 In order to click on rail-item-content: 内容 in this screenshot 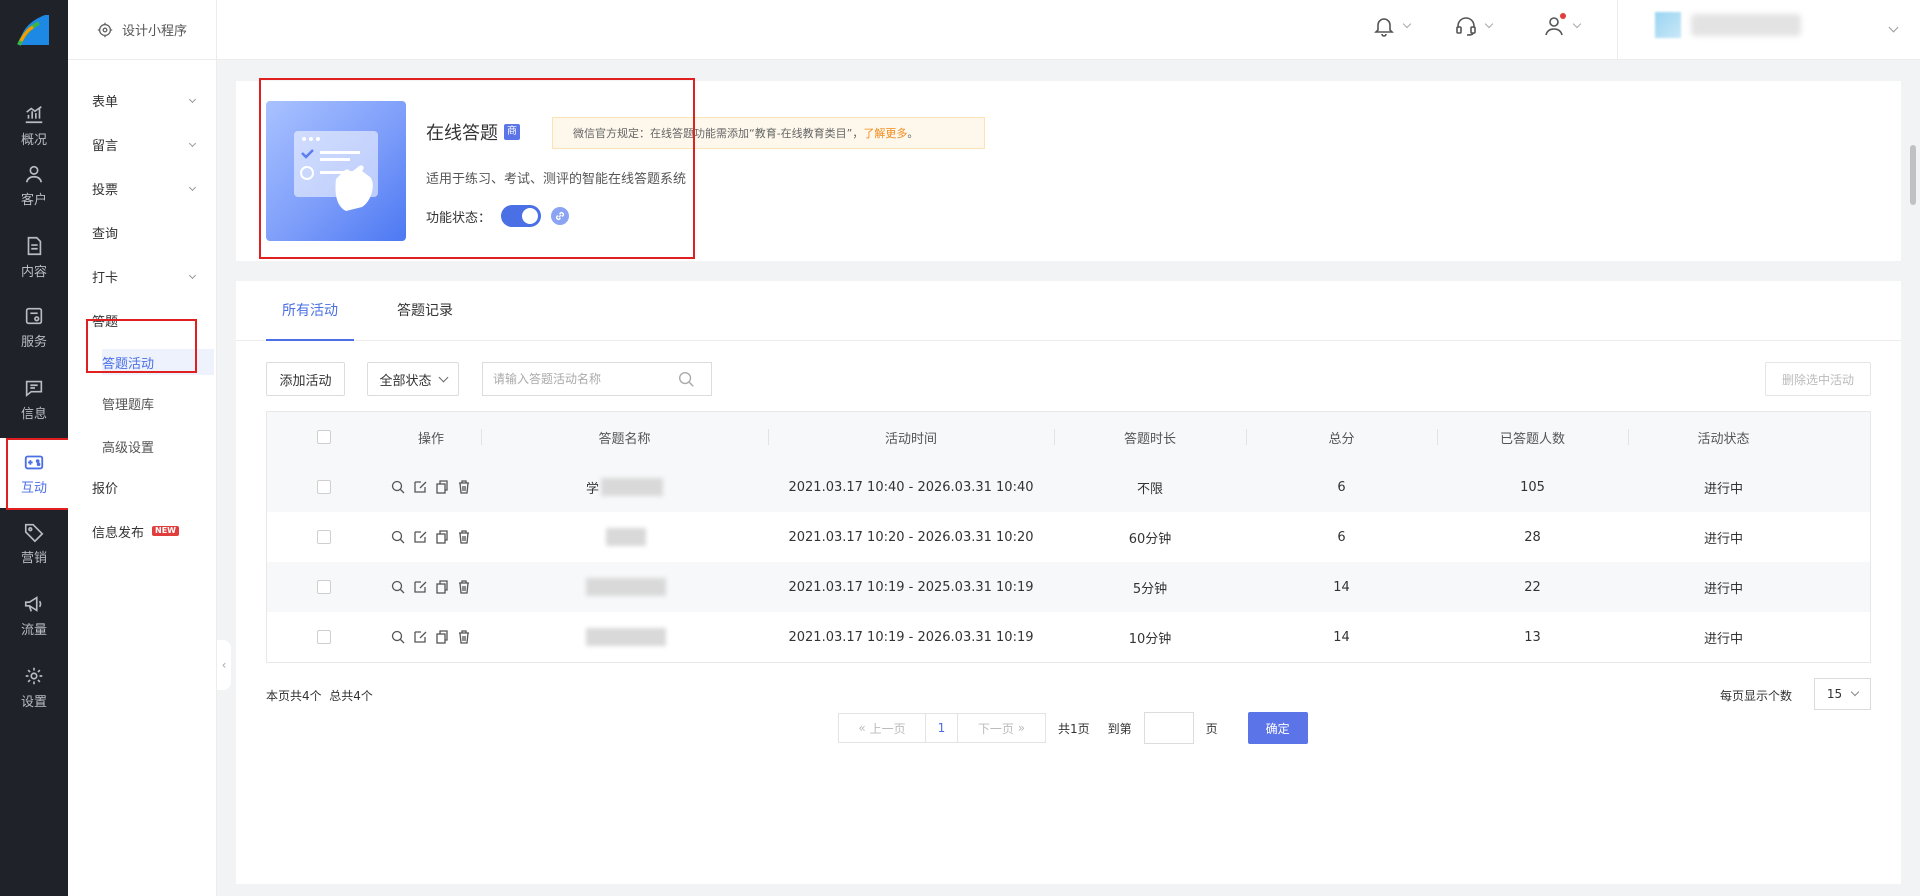, I will do `click(34, 257)`.